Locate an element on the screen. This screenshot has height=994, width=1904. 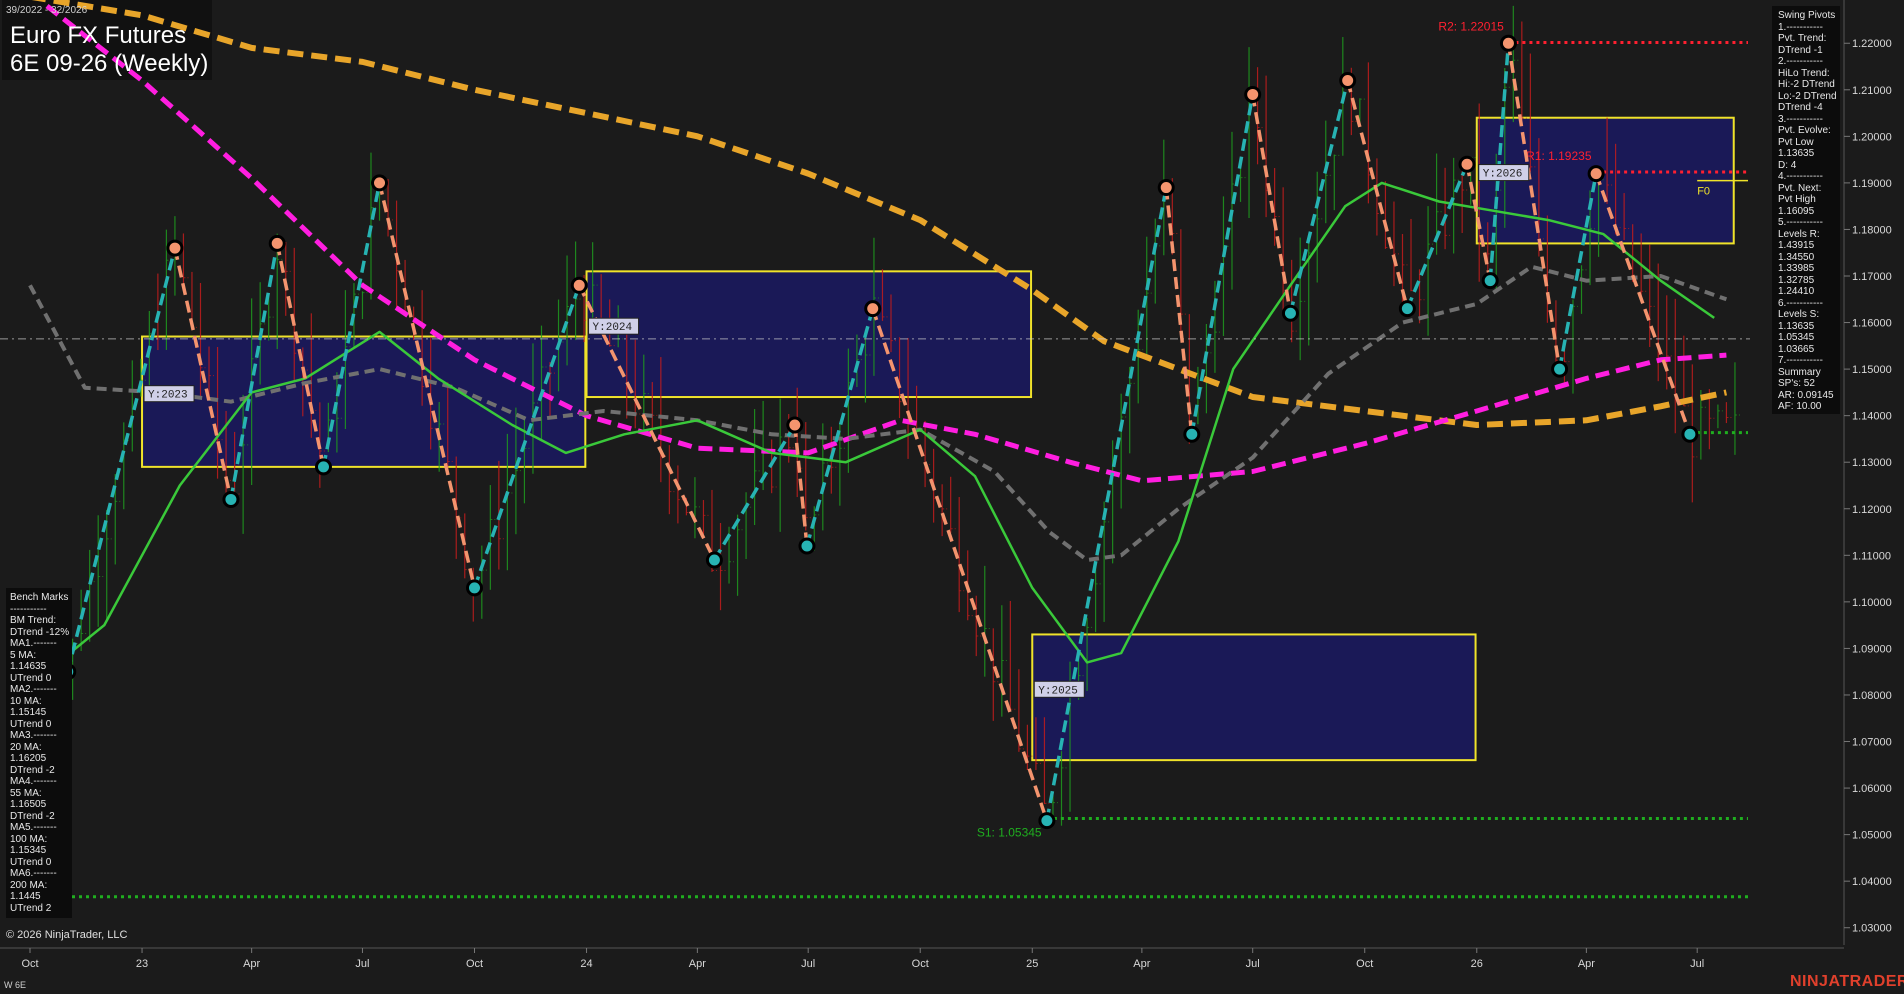
price-tick-label: 1.14000 is located at coordinates (1872, 417).